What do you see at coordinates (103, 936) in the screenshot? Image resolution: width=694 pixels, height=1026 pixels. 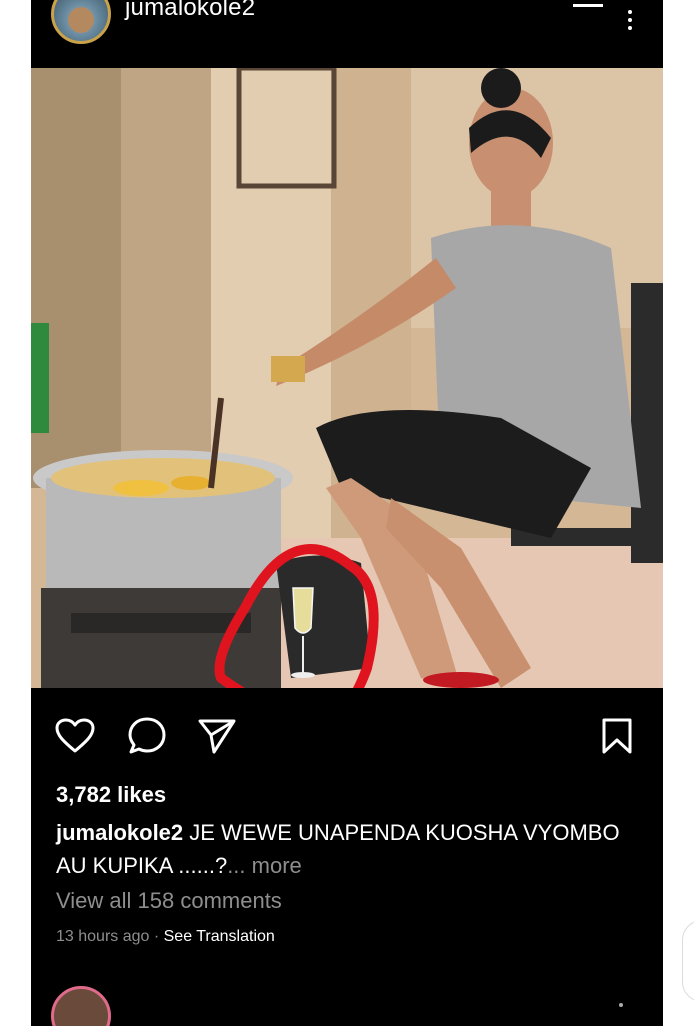 I see `post-time: 13 hours ago` at bounding box center [103, 936].